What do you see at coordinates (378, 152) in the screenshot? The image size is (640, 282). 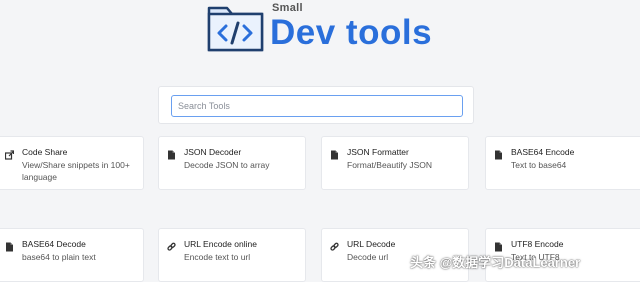 I see `tool-title: JSON Formatter` at bounding box center [378, 152].